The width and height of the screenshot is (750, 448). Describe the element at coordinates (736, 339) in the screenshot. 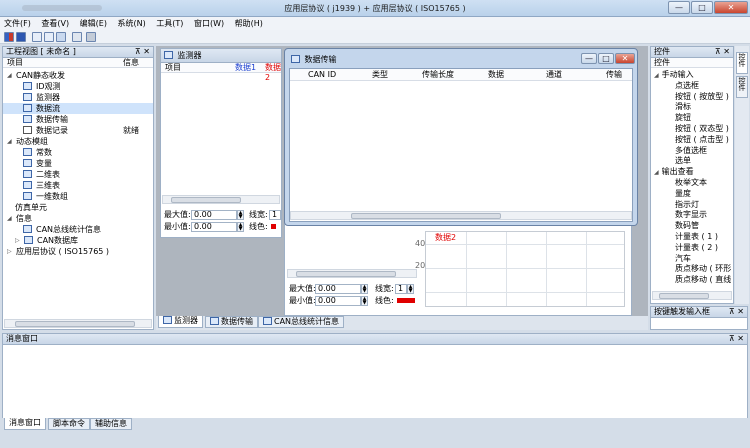

I see `message-pin-close-icon: ⊼ ✕` at that location.